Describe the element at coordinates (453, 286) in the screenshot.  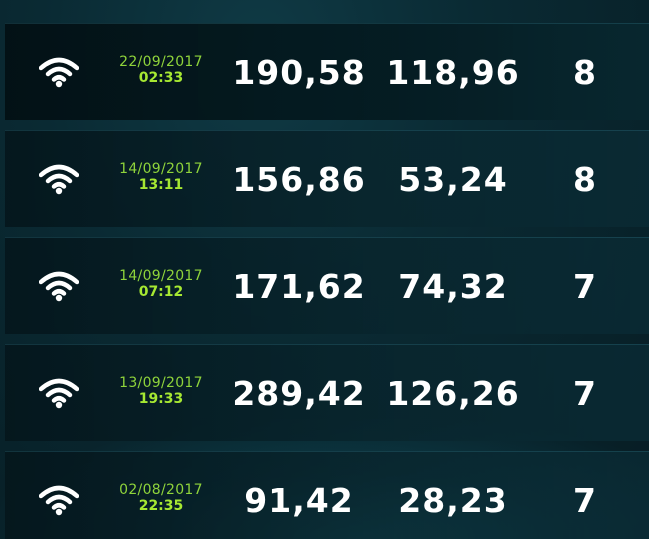
I see `upload-value: 74,32` at that location.